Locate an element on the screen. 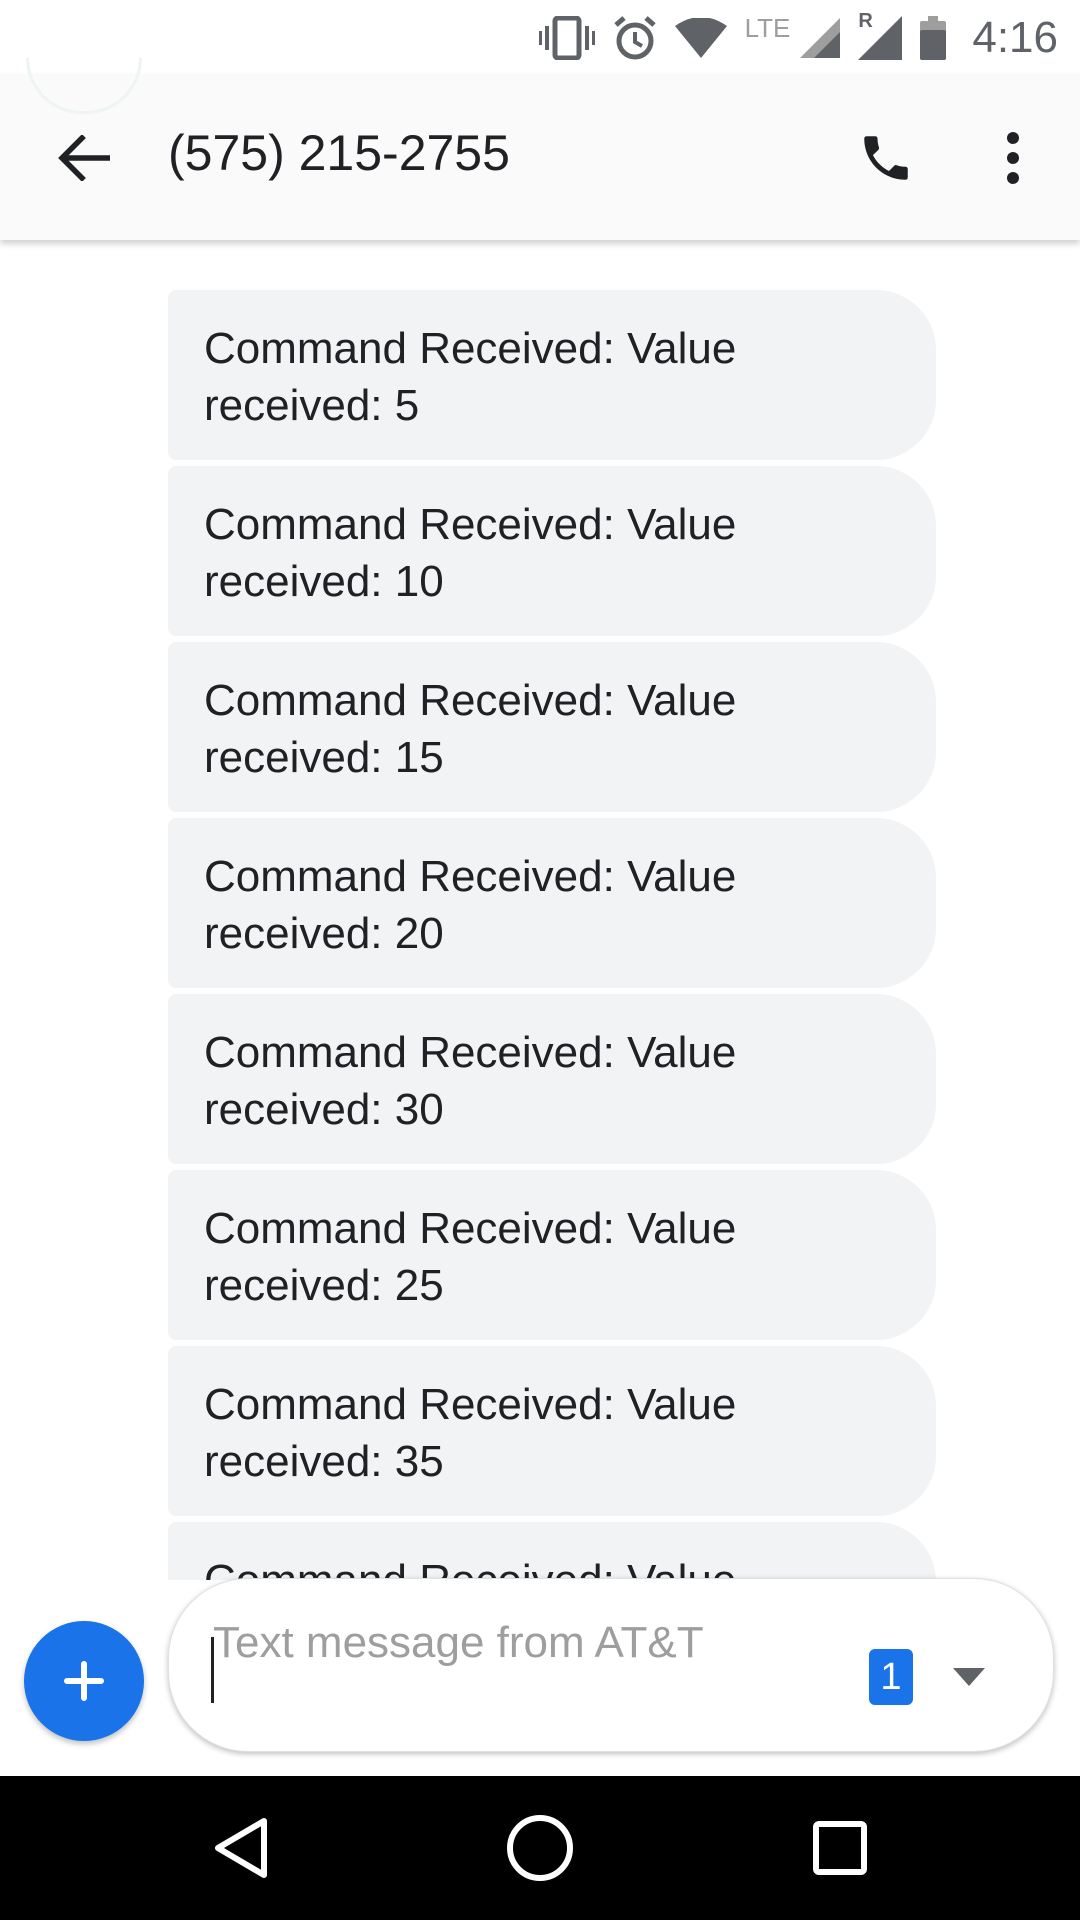 Image resolution: width=1080 pixels, height=1920 pixels. signal-icon is located at coordinates (820, 38).